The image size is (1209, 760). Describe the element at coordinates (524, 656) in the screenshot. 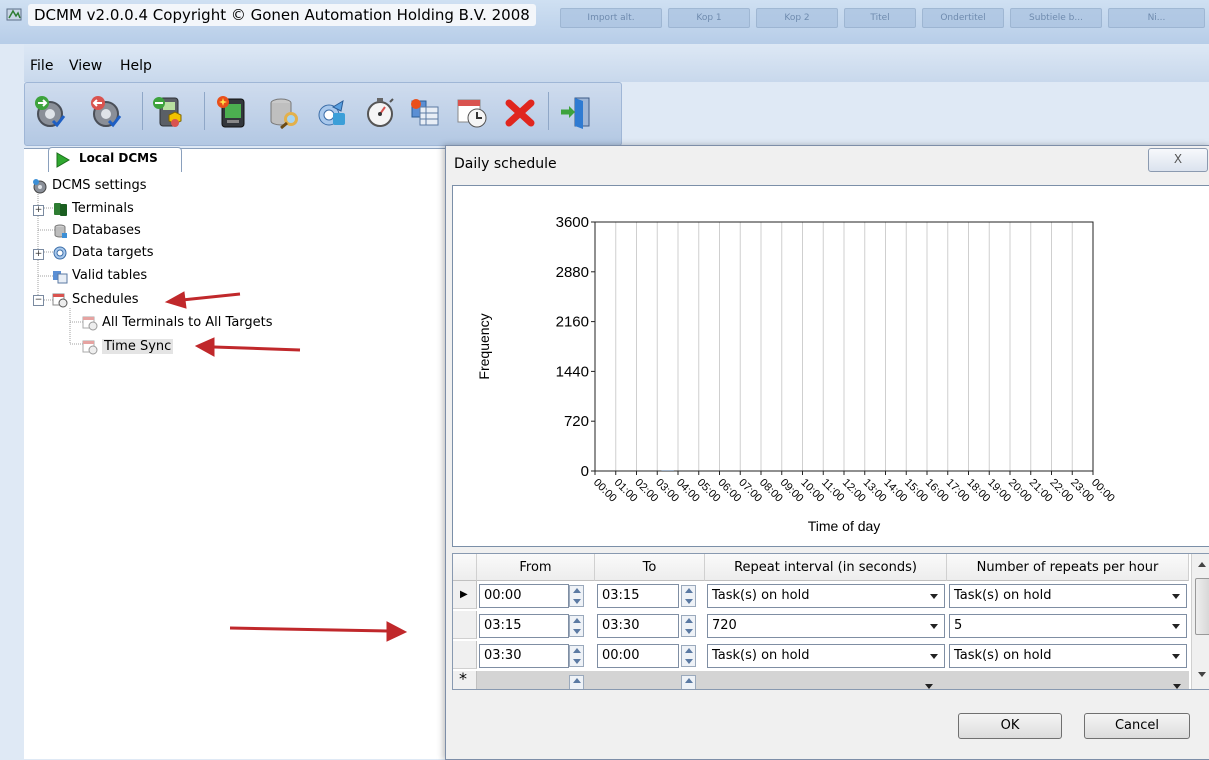

I see `from-field: 03:30` at that location.